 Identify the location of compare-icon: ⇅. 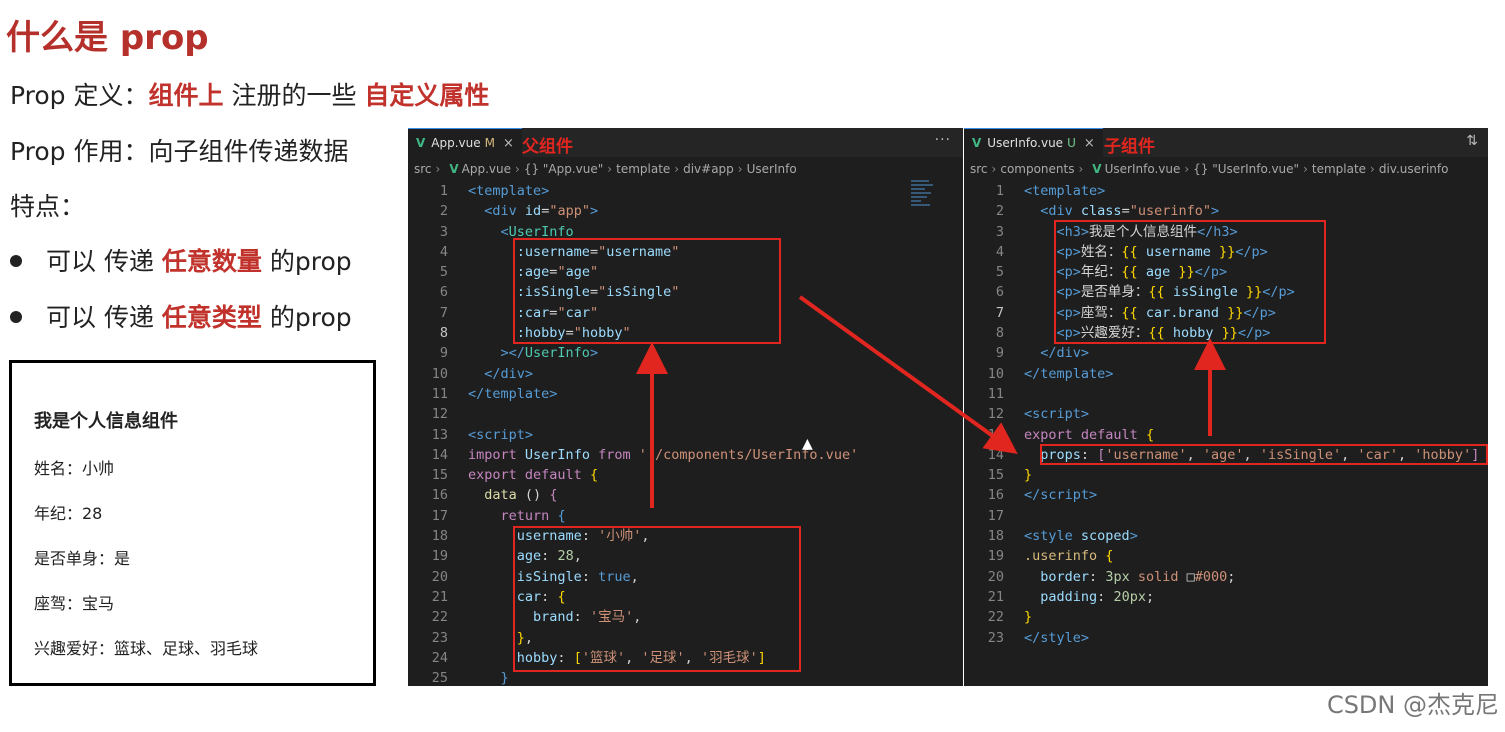
(1472, 141).